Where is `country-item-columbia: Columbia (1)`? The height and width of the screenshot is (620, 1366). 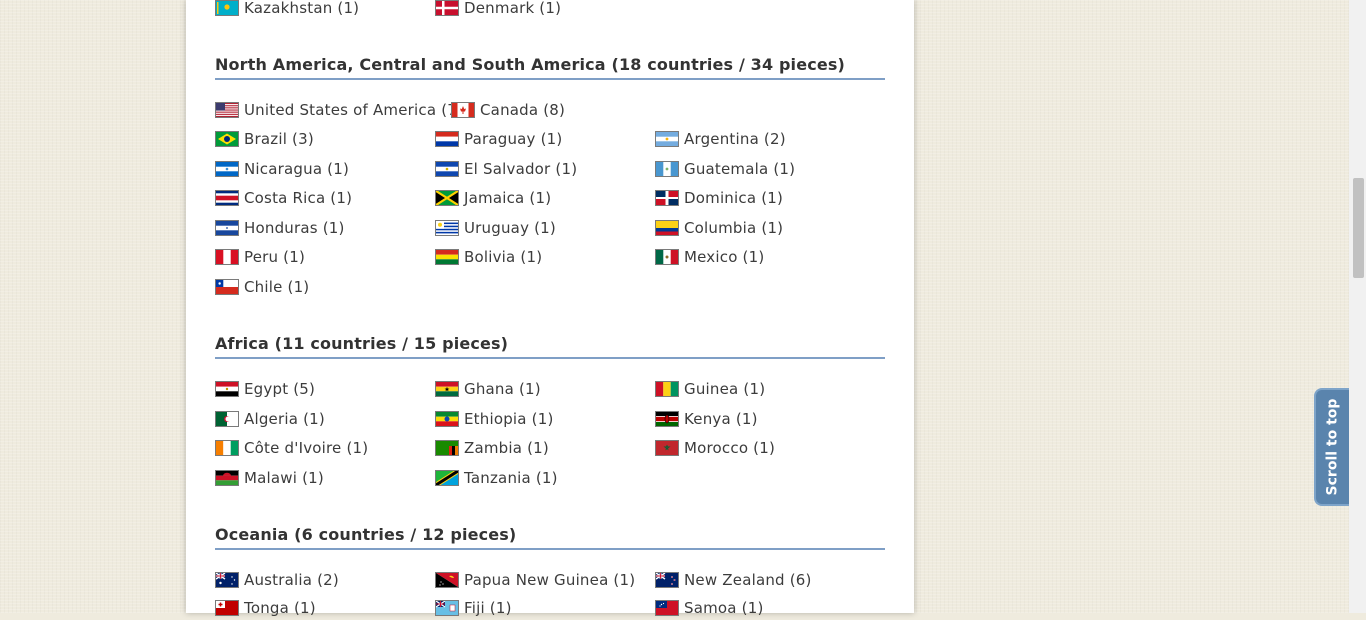 country-item-columbia: Columbia (1) is located at coordinates (719, 228).